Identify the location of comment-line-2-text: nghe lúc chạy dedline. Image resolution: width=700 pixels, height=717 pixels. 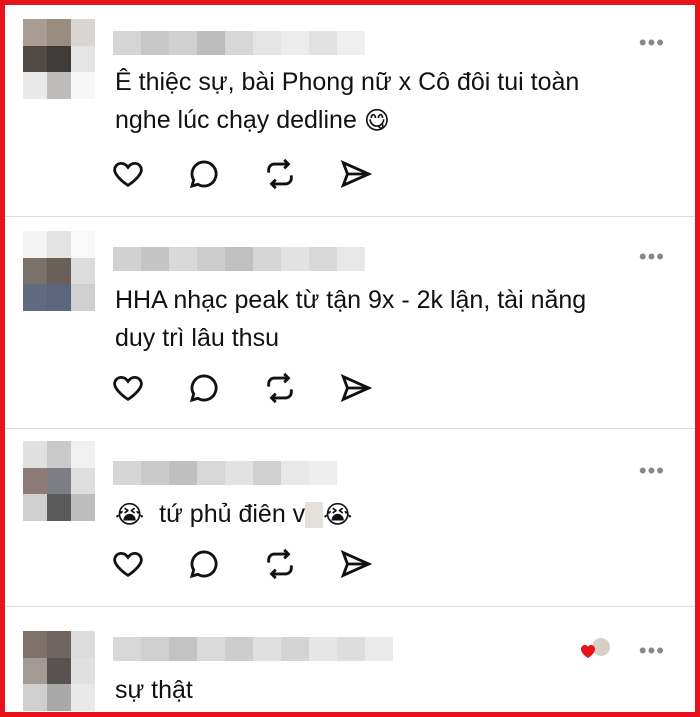
(236, 120).